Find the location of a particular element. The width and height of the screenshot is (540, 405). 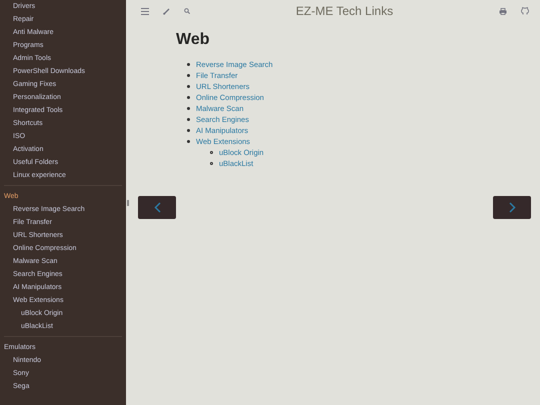

chevron-left-icon is located at coordinates (157, 207).